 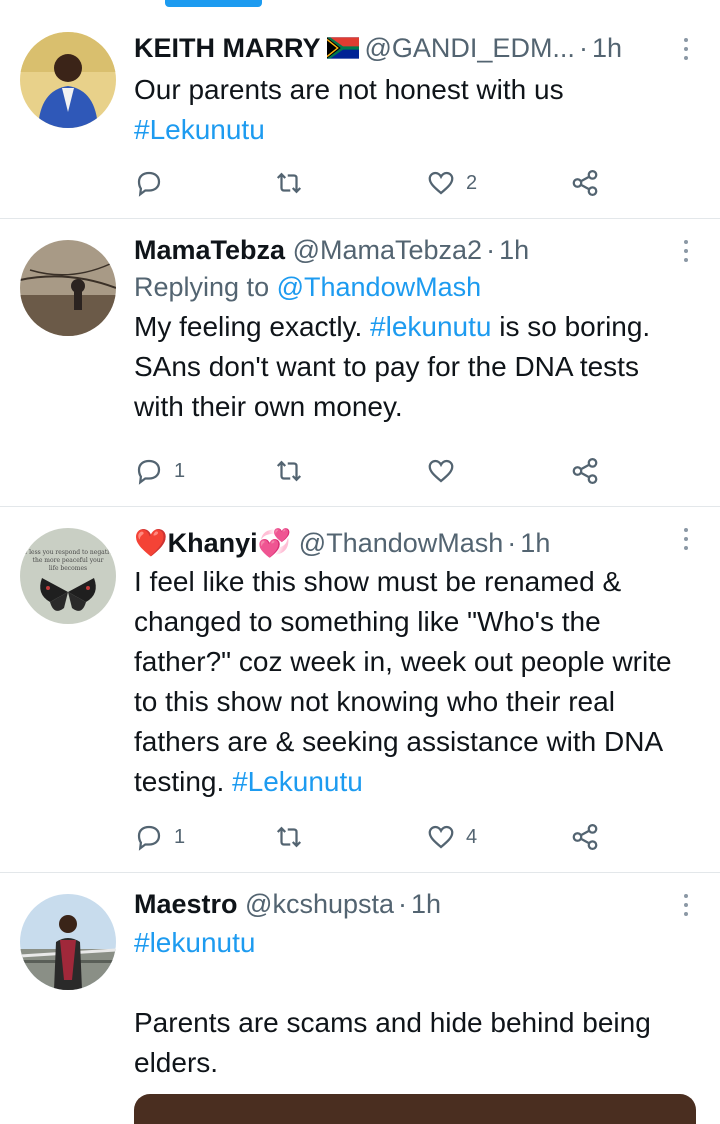 I want to click on replying-to: Replying to @ThandowMash, so click(x=308, y=287).